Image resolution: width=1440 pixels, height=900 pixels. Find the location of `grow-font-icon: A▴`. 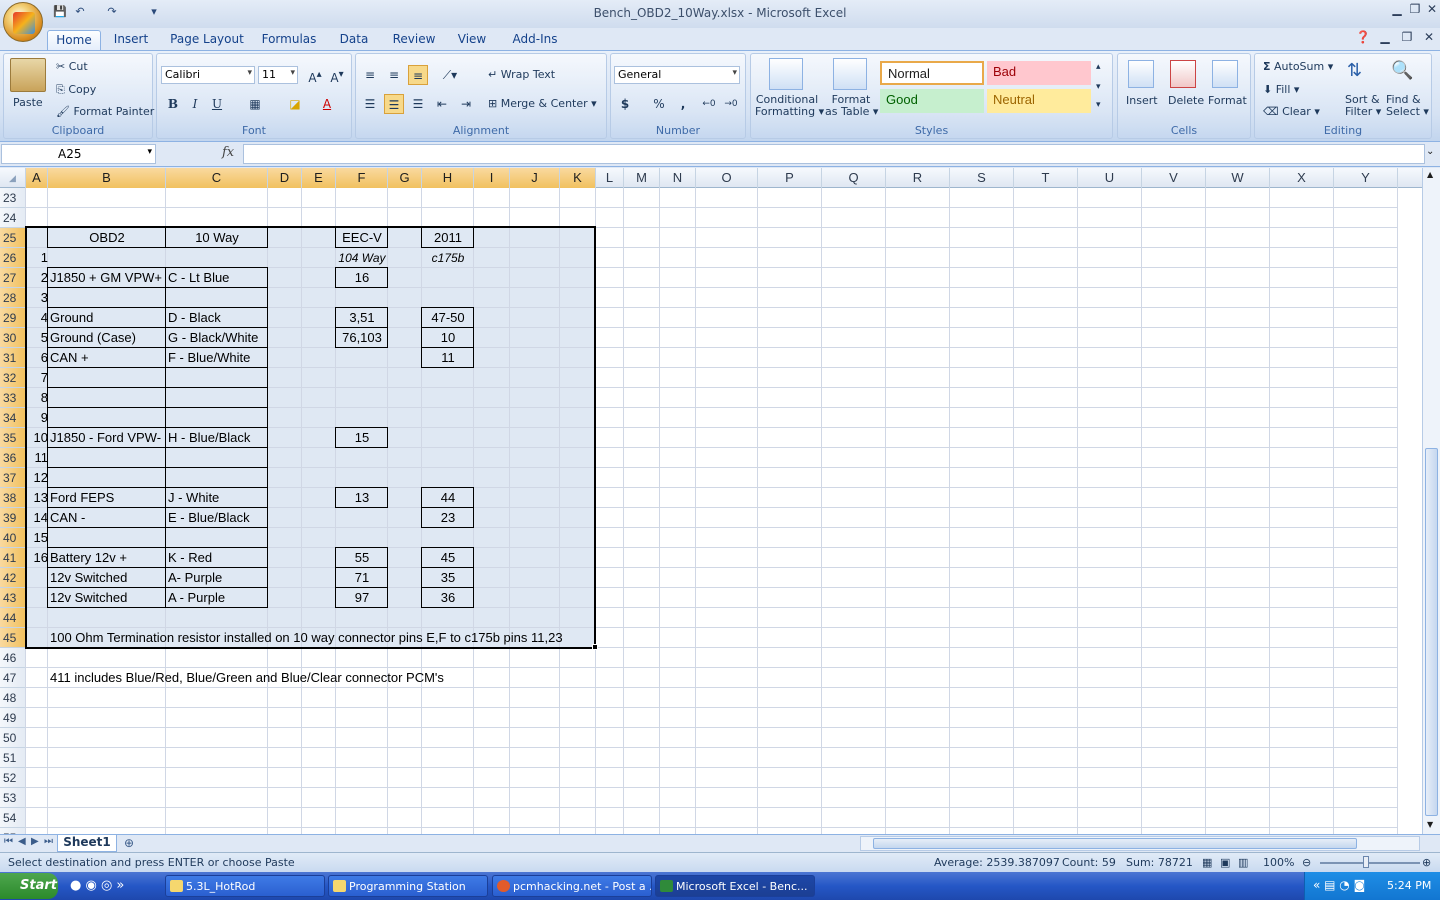

grow-font-icon: A▴ is located at coordinates (315, 75).